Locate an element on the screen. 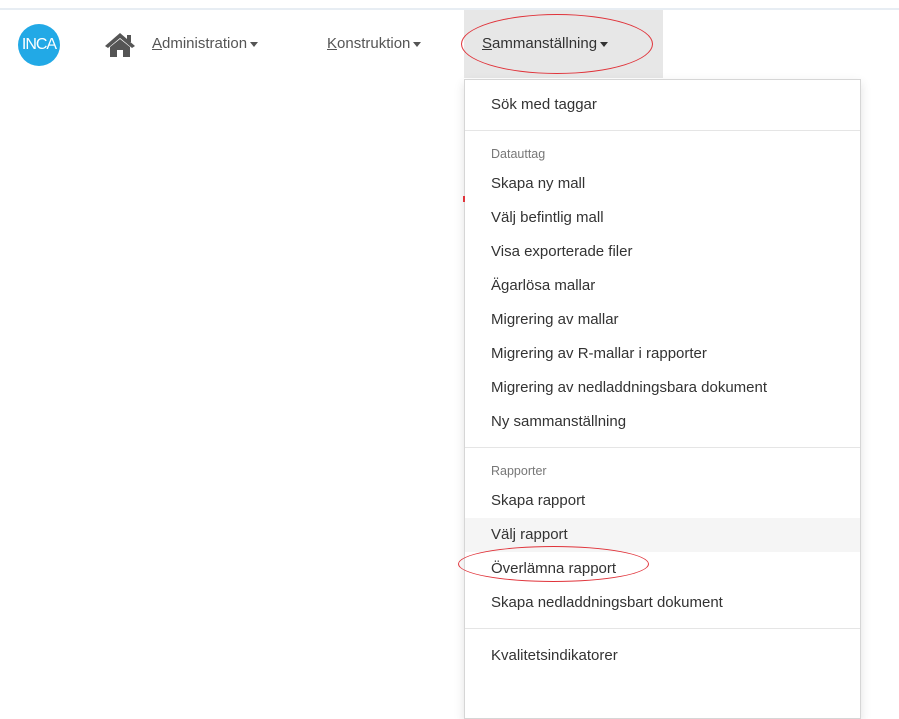  menu-item-migrering-av-mallar: Migrering av mallar is located at coordinates (662, 320).